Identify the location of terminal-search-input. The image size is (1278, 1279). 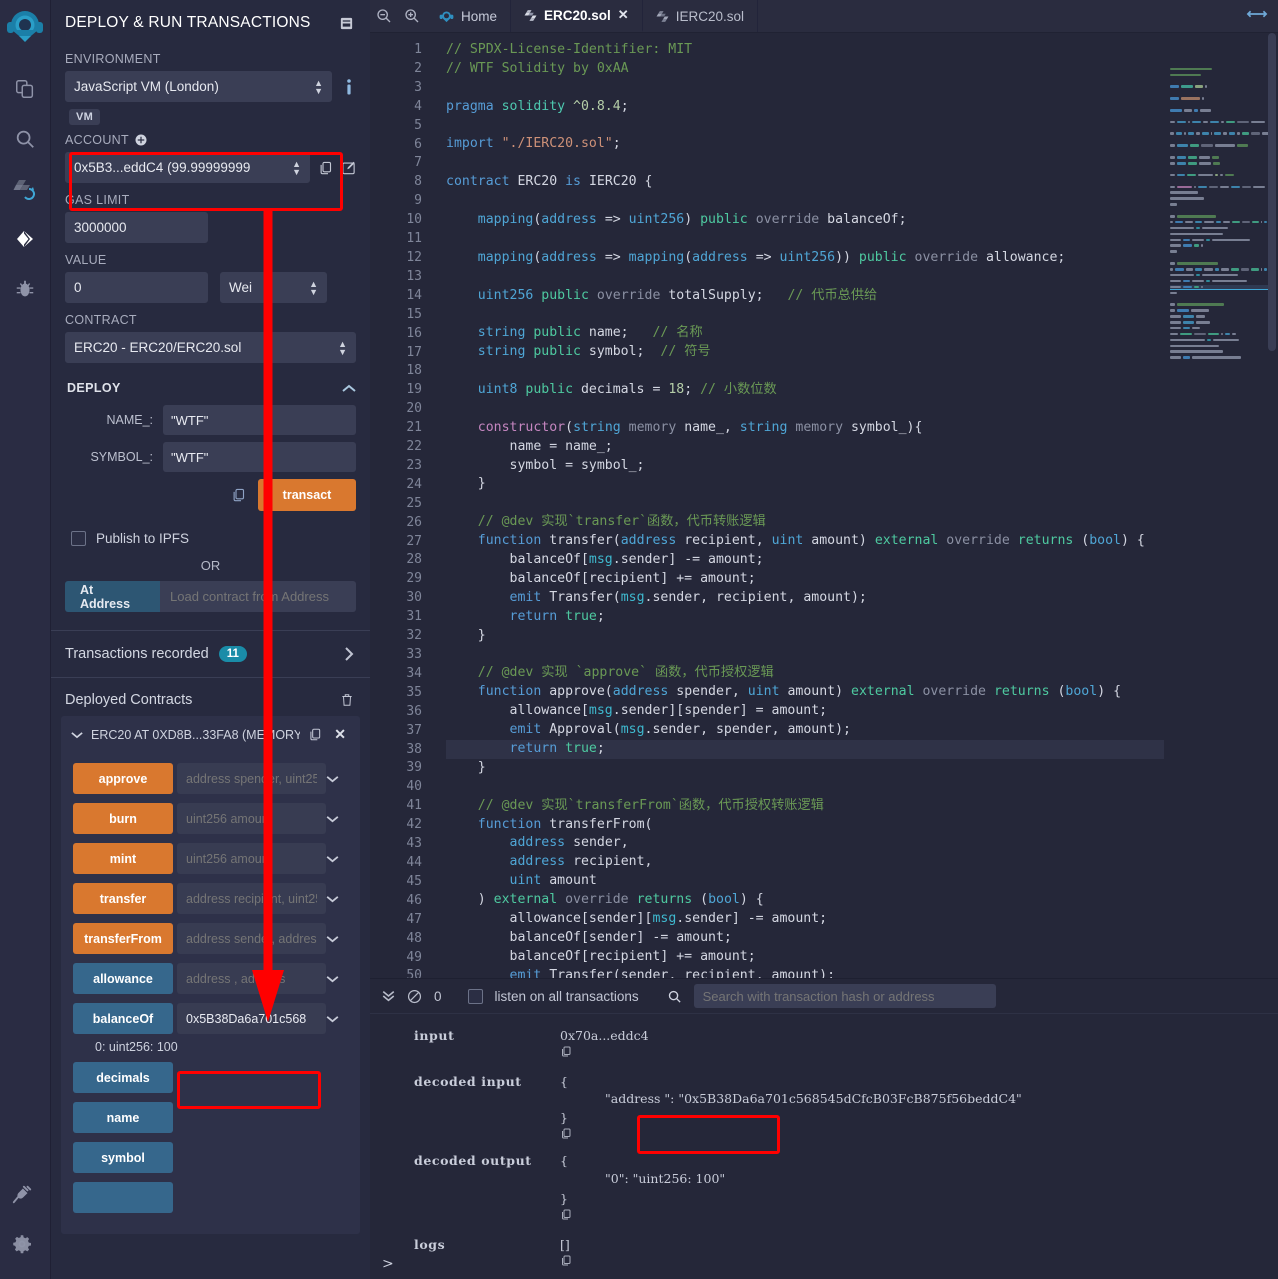
(844, 996).